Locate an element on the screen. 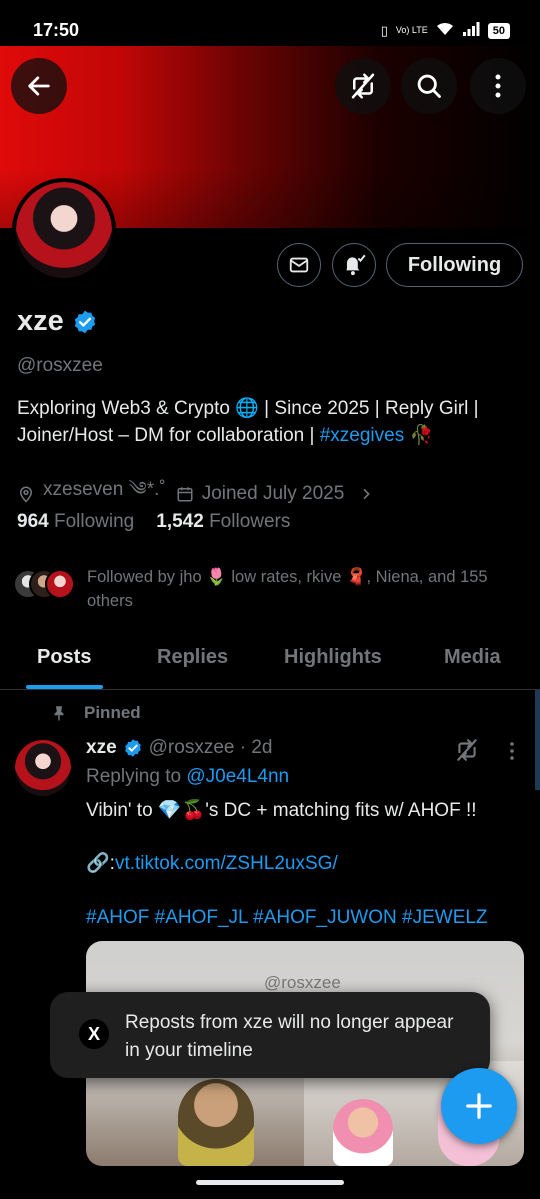 This screenshot has width=540, height=1199. replying-to: Replying to @J0e4L4nn is located at coordinates (187, 777).